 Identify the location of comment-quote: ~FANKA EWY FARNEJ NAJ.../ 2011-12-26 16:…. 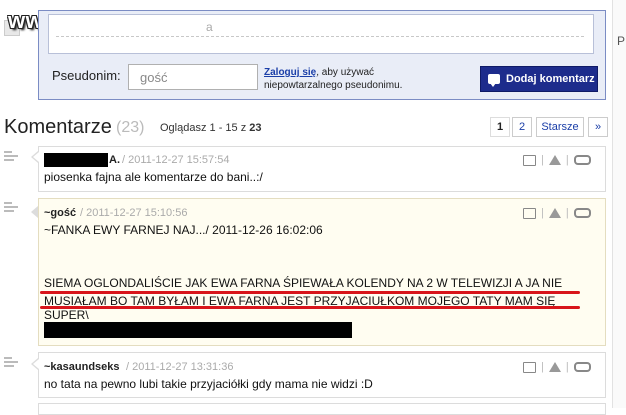
(183, 230).